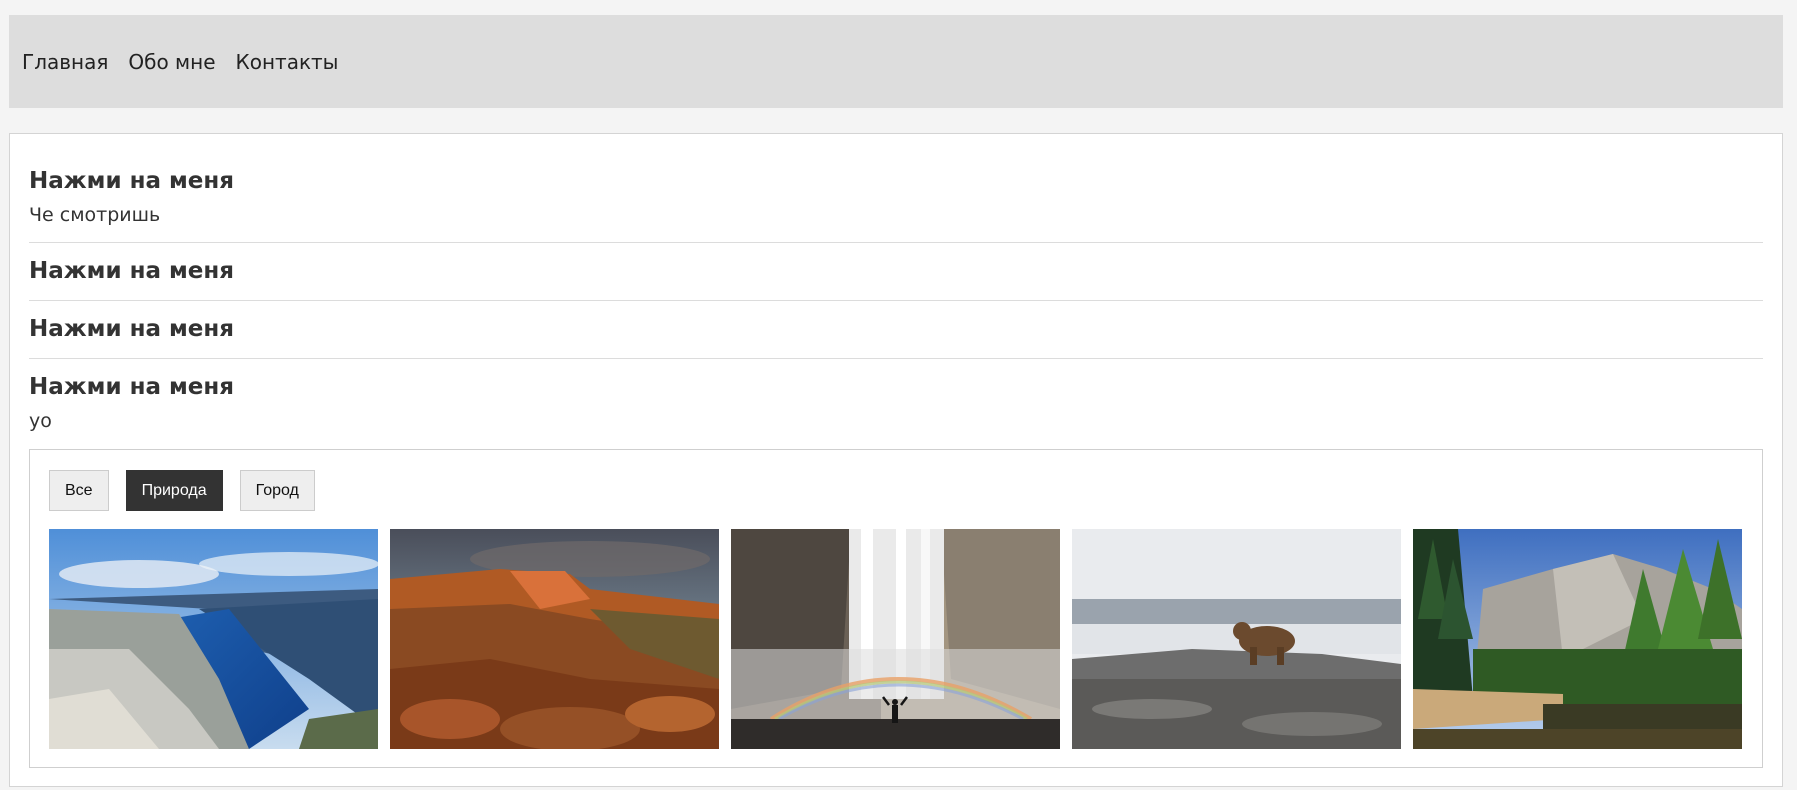  What do you see at coordinates (213, 639) in the screenshot?
I see `gallery-photo-fjord` at bounding box center [213, 639].